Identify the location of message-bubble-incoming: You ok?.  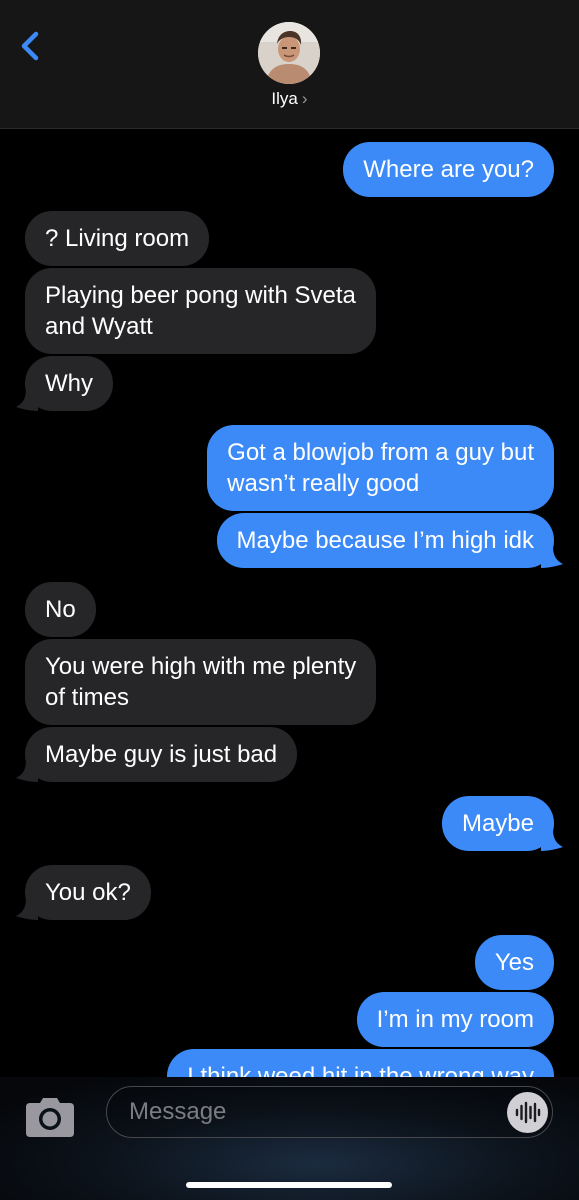
(88, 892).